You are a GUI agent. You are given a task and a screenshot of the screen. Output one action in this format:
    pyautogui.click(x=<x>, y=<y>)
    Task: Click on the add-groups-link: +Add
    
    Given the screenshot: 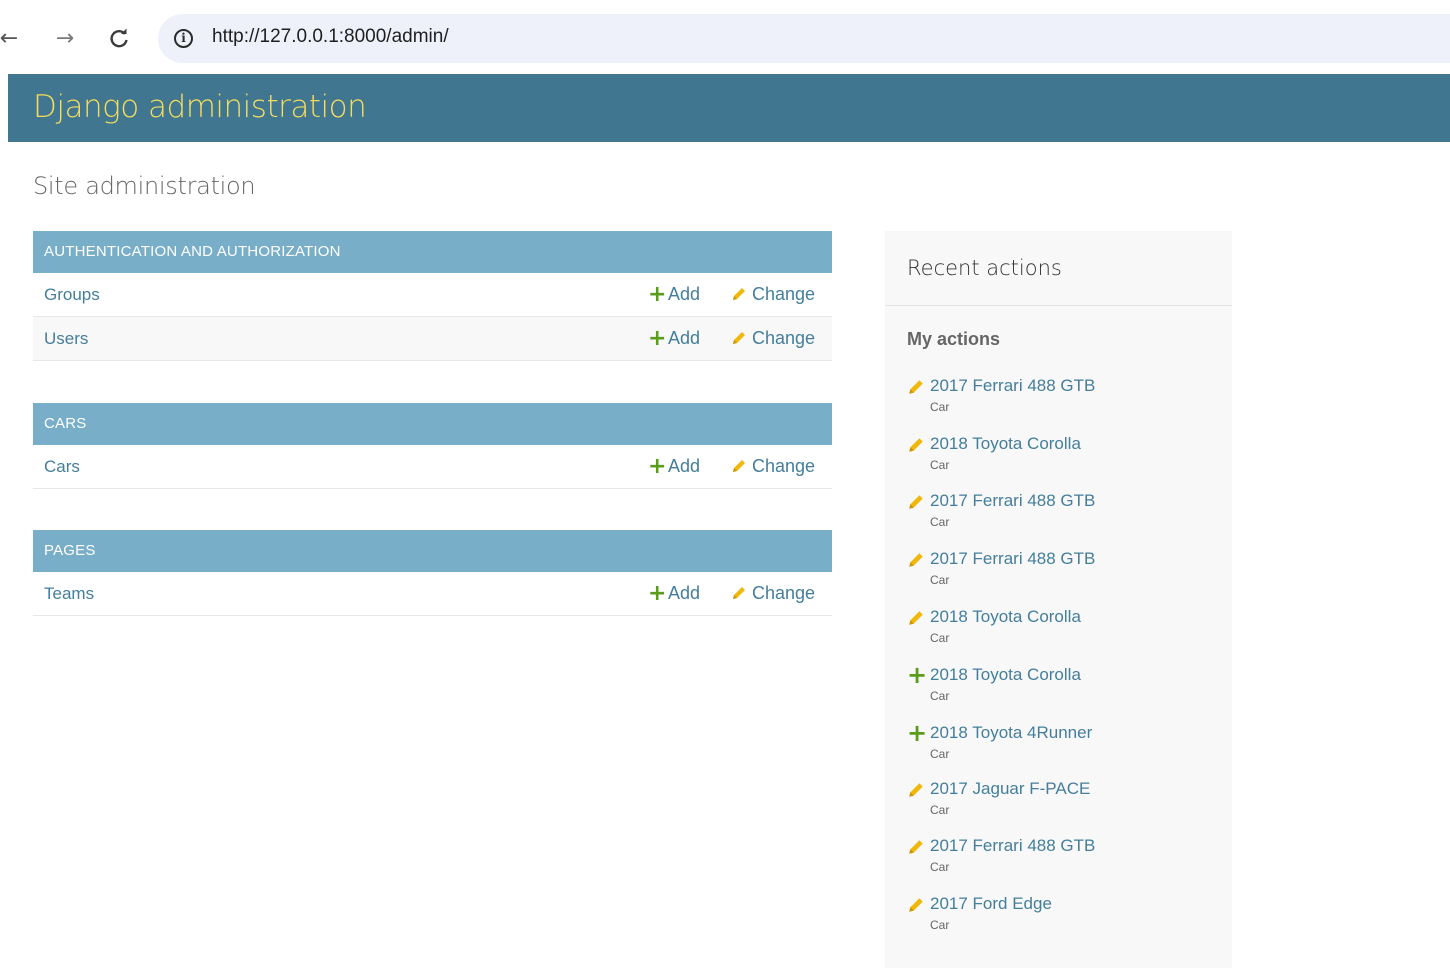 What is the action you would take?
    pyautogui.click(x=674, y=294)
    